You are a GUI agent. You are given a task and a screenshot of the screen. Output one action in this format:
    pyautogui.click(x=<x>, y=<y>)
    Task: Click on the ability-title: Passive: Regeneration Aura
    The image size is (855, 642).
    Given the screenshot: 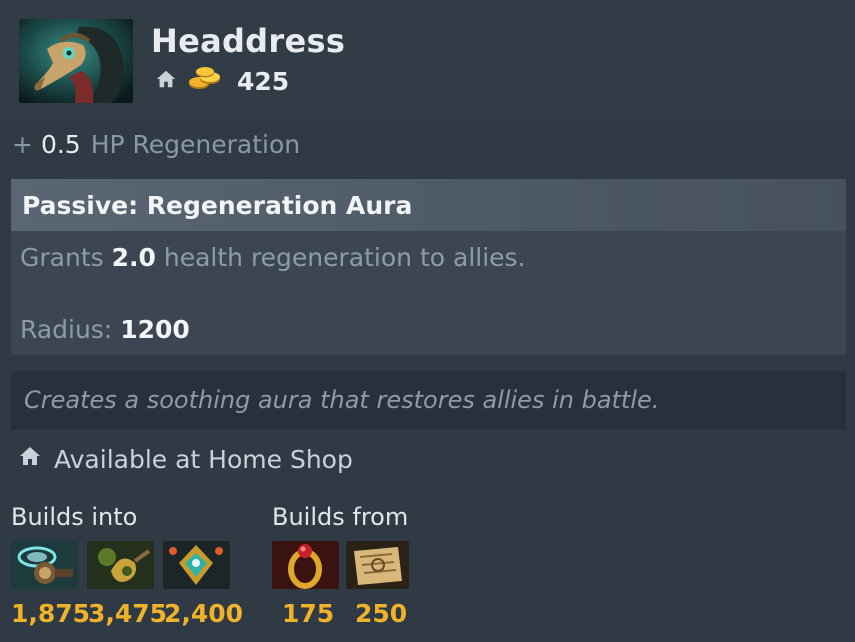 What is the action you would take?
    pyautogui.click(x=217, y=205)
    